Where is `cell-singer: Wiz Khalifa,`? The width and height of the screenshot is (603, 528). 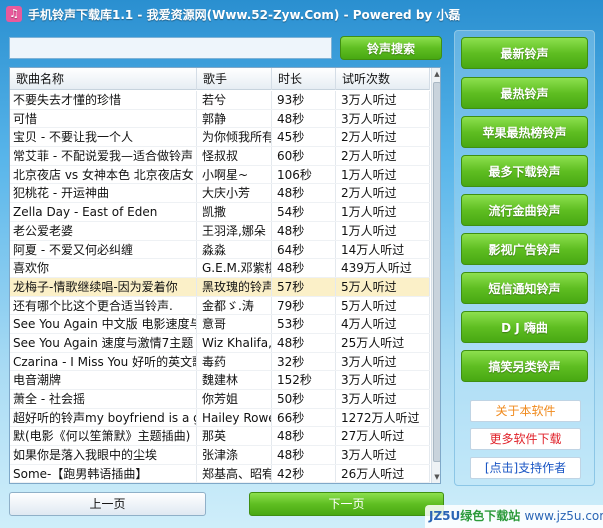 cell-singer: Wiz Khalifa, is located at coordinates (234, 342).